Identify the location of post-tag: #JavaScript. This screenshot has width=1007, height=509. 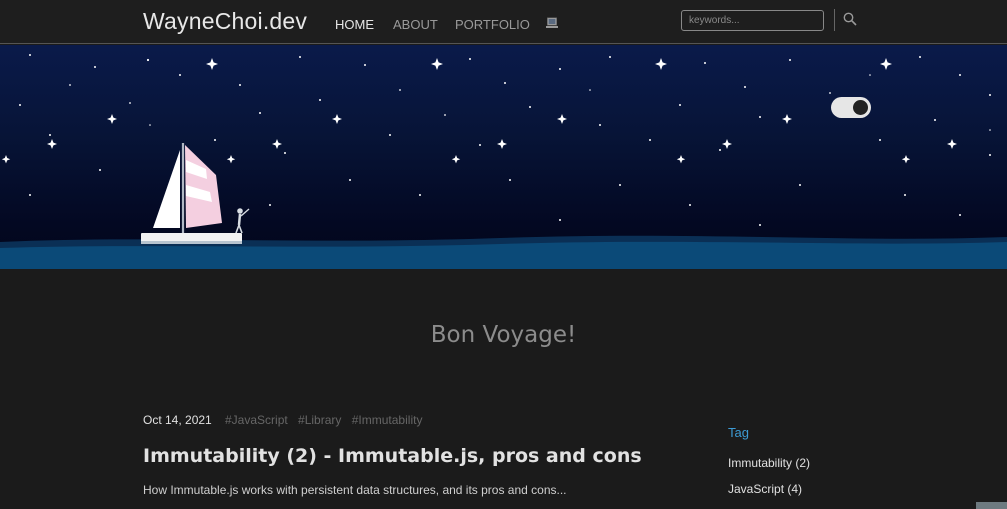
(256, 420).